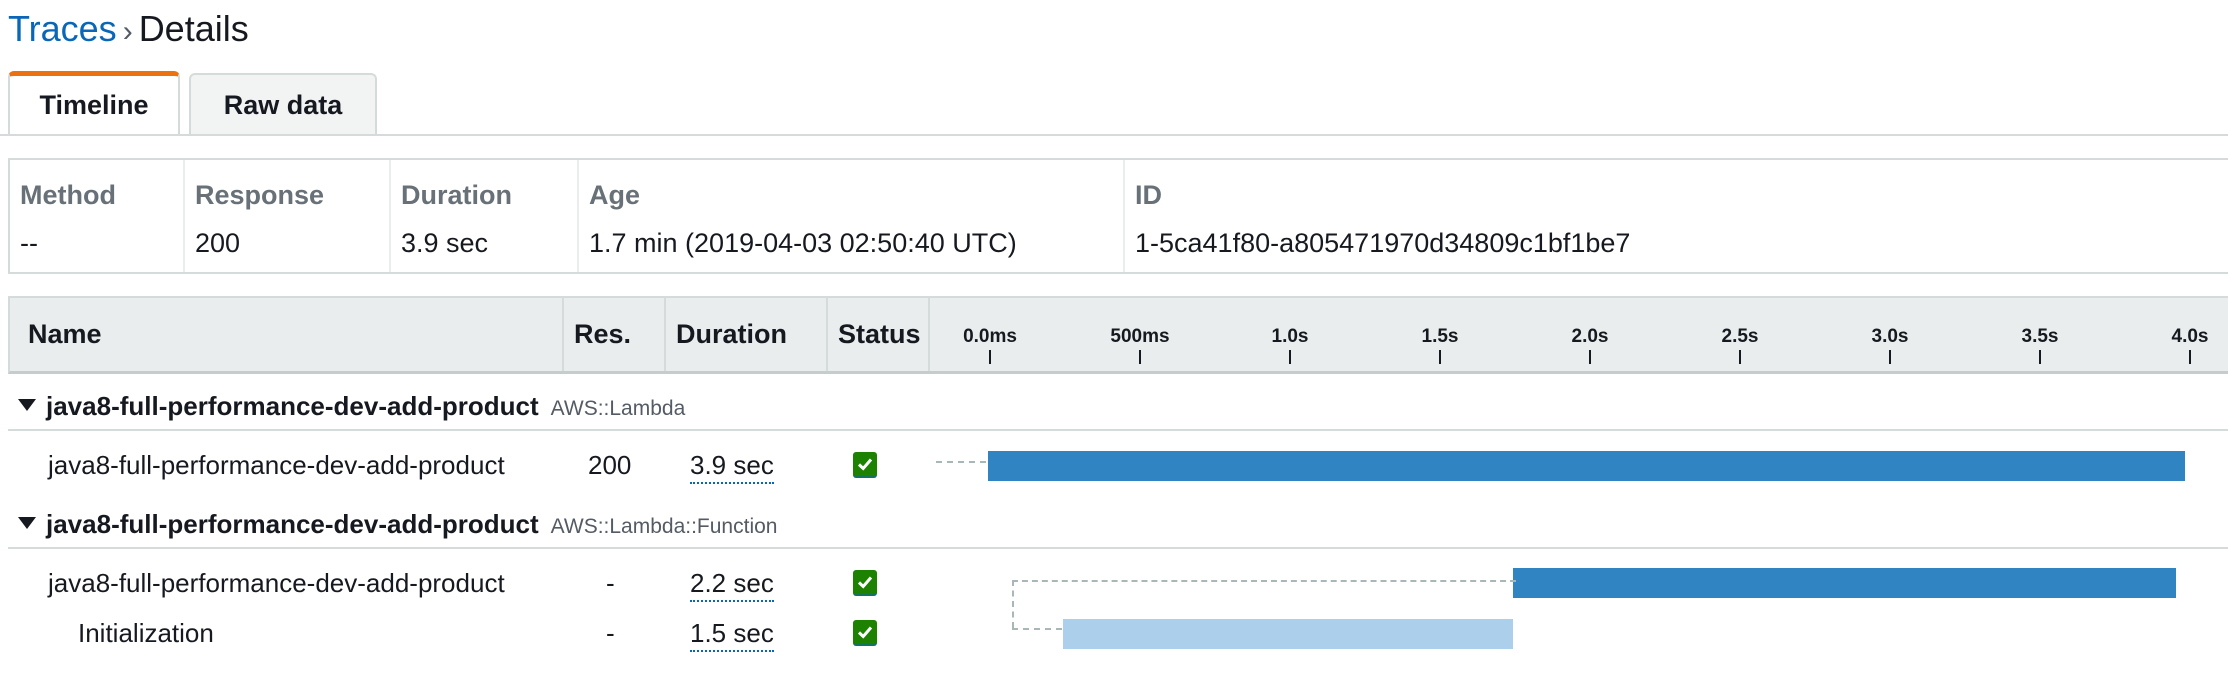  I want to click on column-header-status: Status, so click(879, 334).